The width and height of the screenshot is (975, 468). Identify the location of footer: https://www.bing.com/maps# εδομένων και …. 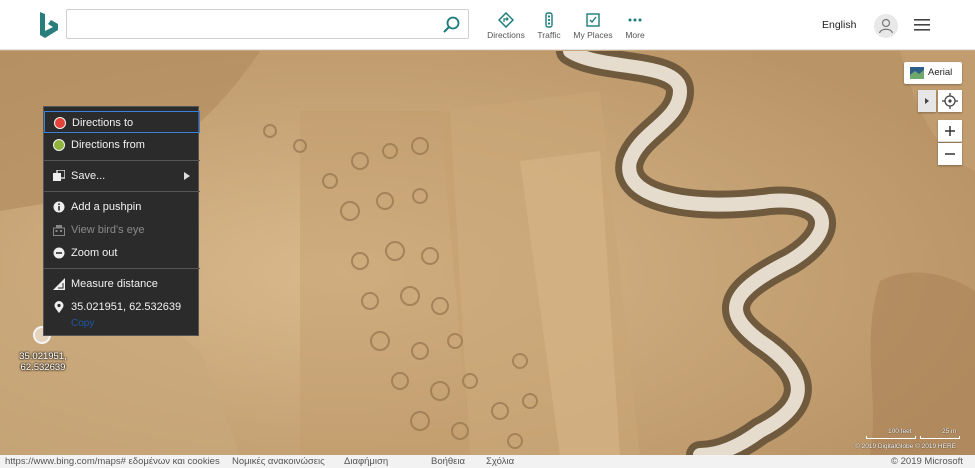
(487, 461).